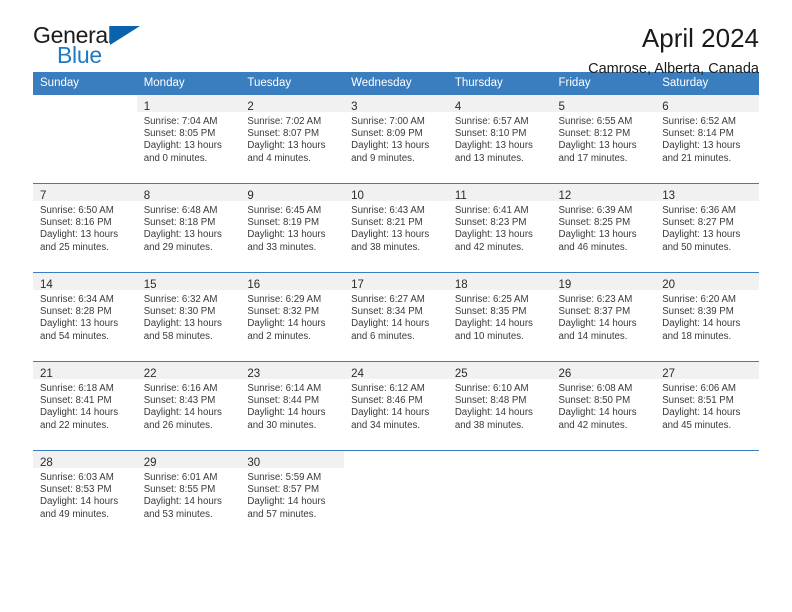  I want to click on sunset-text: Sunset: 8:14 PM, so click(698, 134).